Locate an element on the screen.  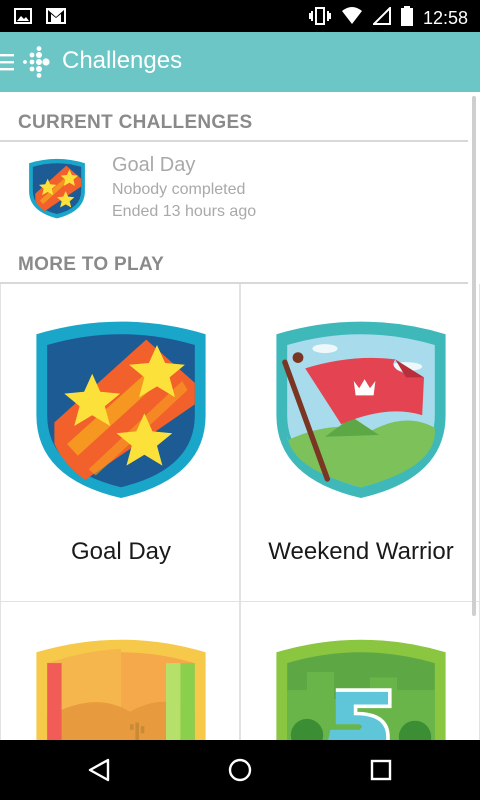
navigation-bar is located at coordinates (240, 770).